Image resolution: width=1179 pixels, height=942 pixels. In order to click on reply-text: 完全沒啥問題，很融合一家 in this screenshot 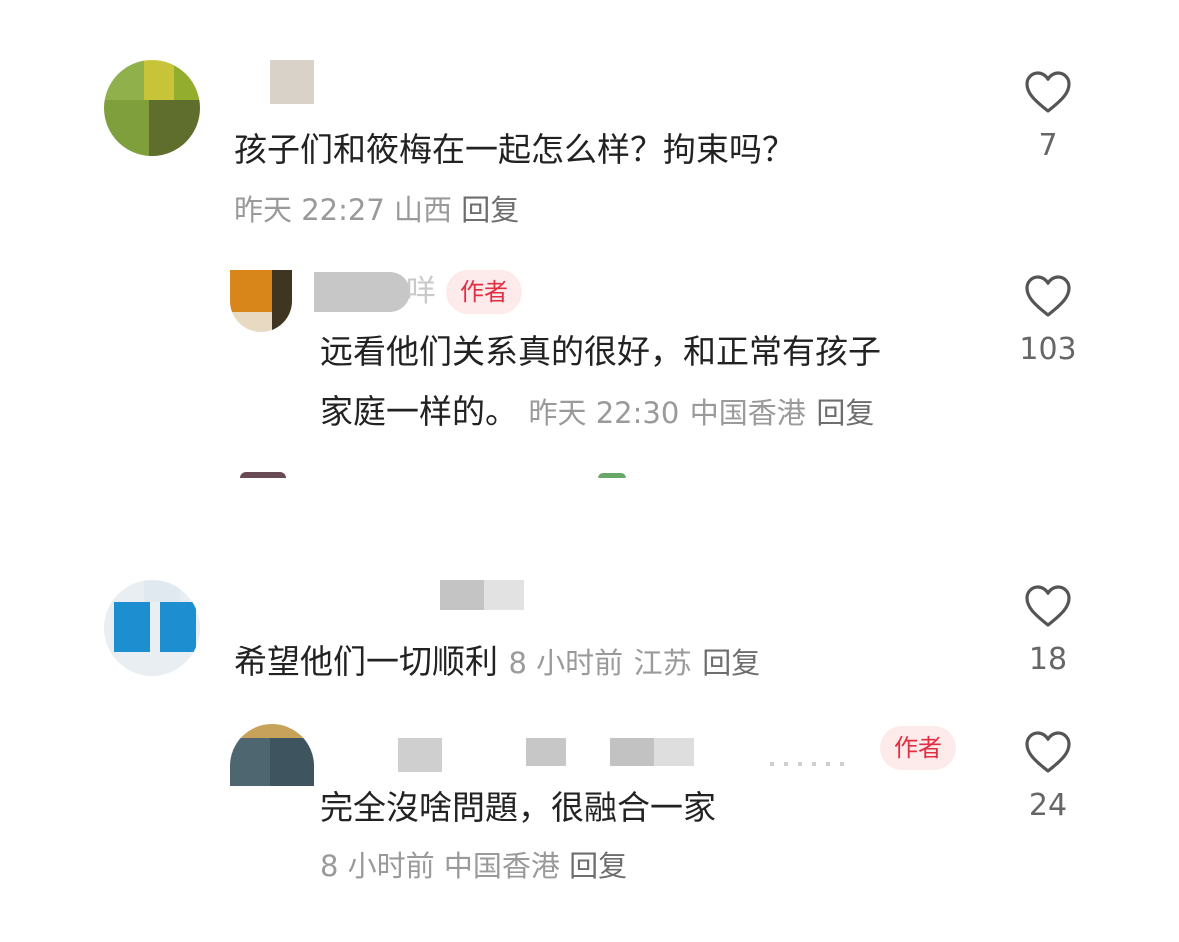, I will do `click(518, 807)`.